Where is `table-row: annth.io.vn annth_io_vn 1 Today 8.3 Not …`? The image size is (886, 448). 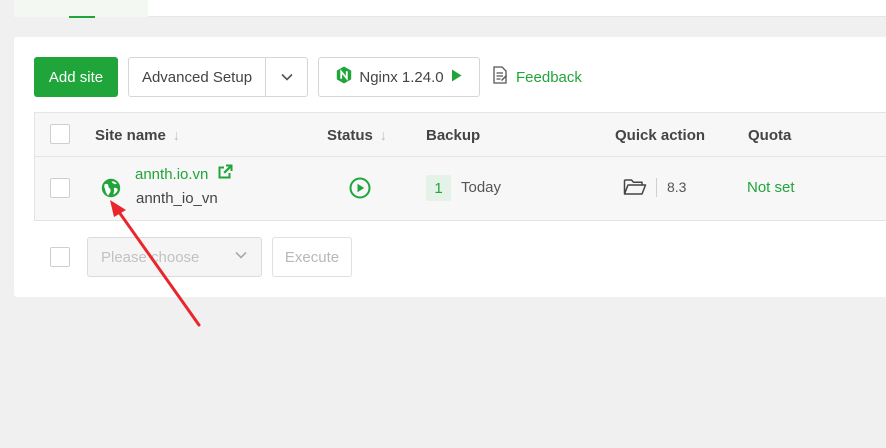 table-row: annth.io.vn annth_io_vn 1 Today 8.3 Not … is located at coordinates (460, 189).